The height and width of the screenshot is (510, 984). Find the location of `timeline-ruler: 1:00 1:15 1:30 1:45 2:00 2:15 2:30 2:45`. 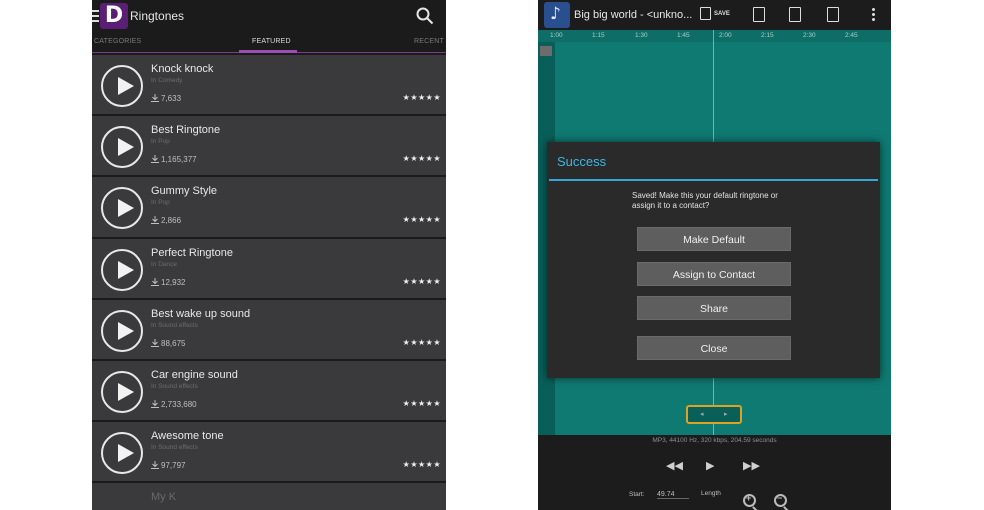

timeline-ruler: 1:00 1:15 1:30 1:45 2:00 2:15 2:30 2:45 is located at coordinates (714, 36).